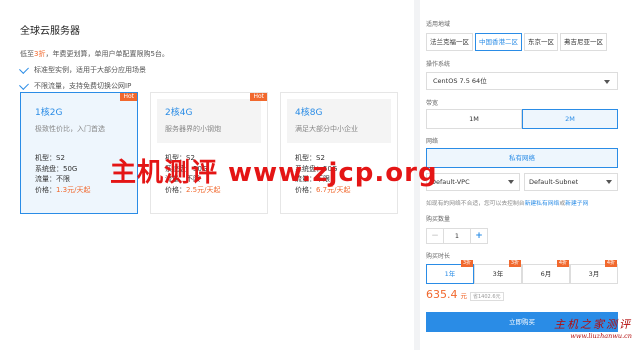 Image resolution: width=640 pixels, height=350 pixels. Describe the element at coordinates (438, 64) in the screenshot. I see `os-label: 操作系统` at that location.